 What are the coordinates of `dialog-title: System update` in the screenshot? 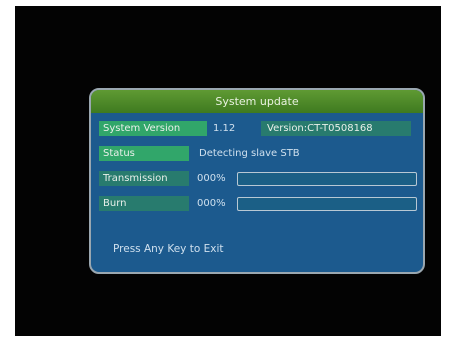 It's located at (257, 101).